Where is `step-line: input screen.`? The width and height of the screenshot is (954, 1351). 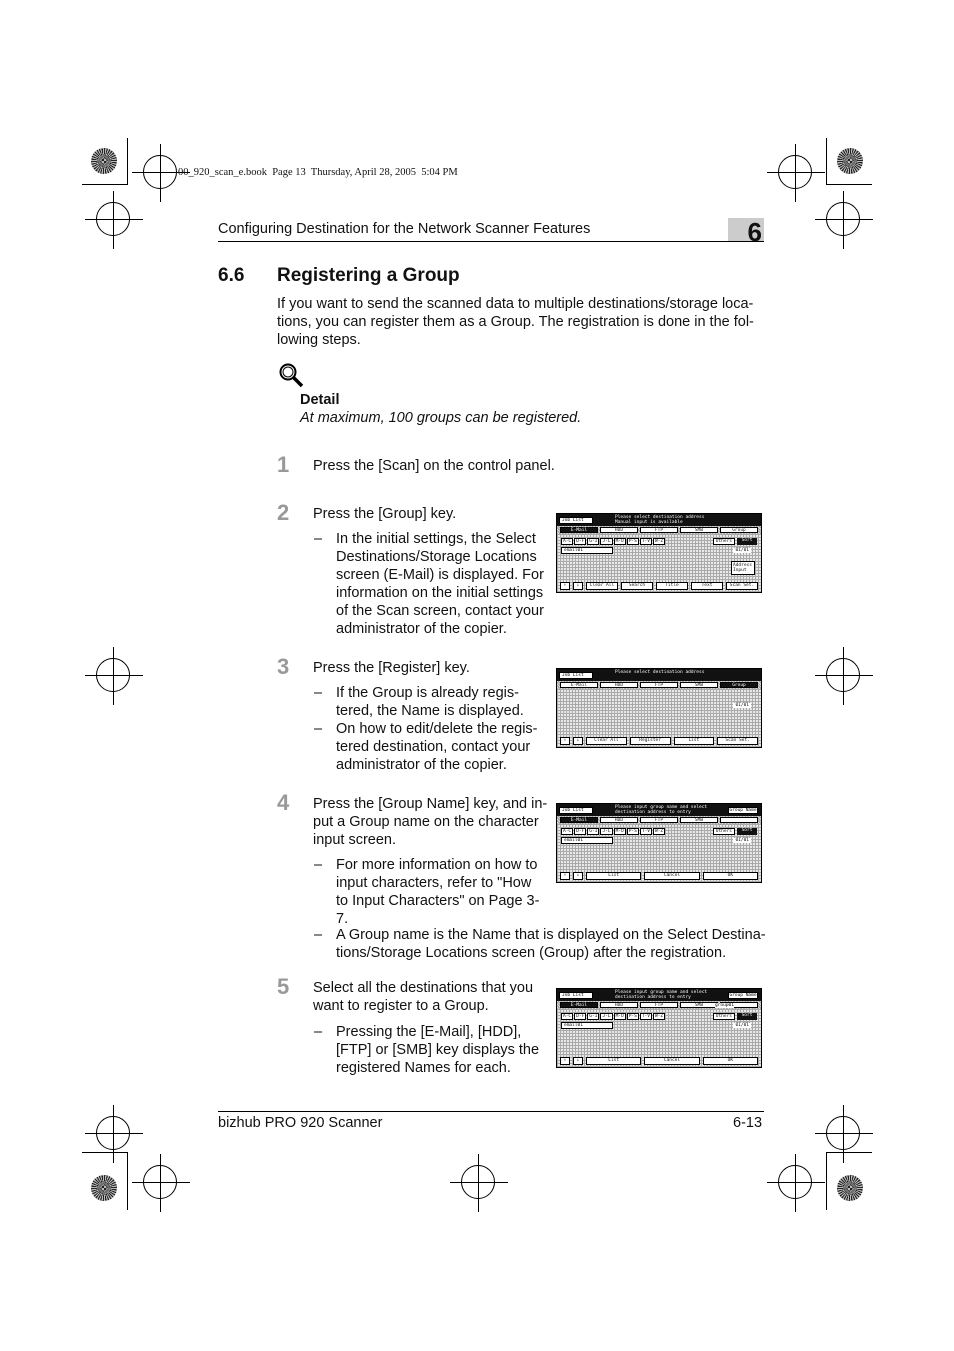 step-line: input screen. is located at coordinates (355, 840).